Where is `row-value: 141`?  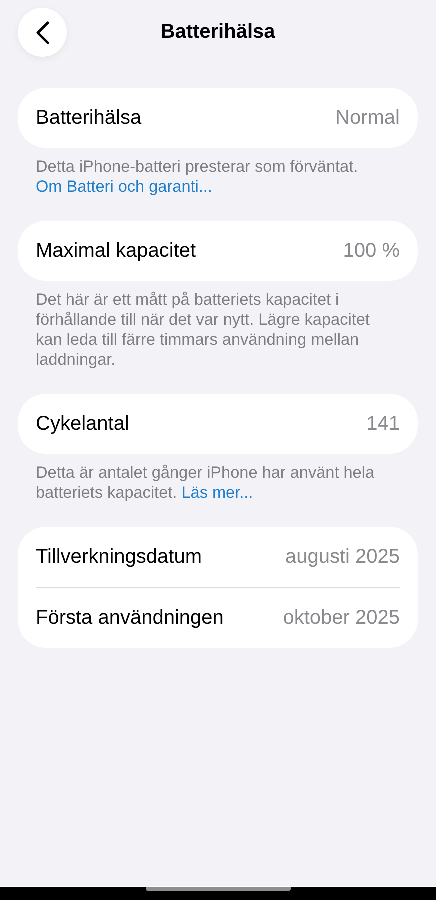
row-value: 141 is located at coordinates (383, 424).